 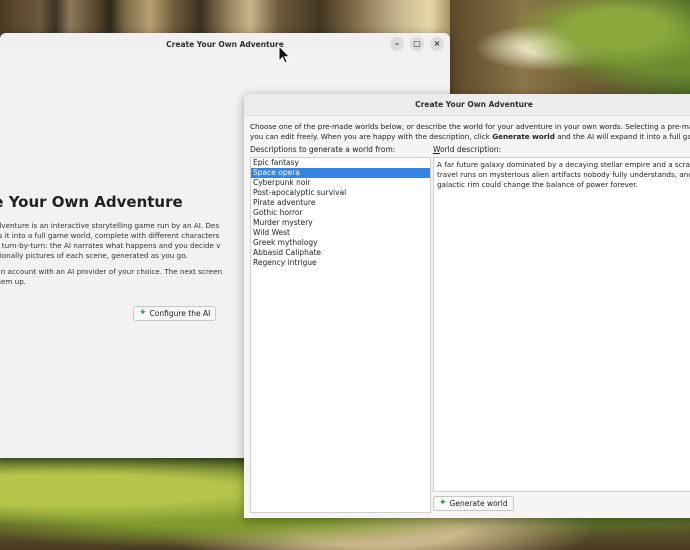 What do you see at coordinates (323, 149) in the screenshot?
I see `worlds-list-label: Descriptions to generate a world from:` at bounding box center [323, 149].